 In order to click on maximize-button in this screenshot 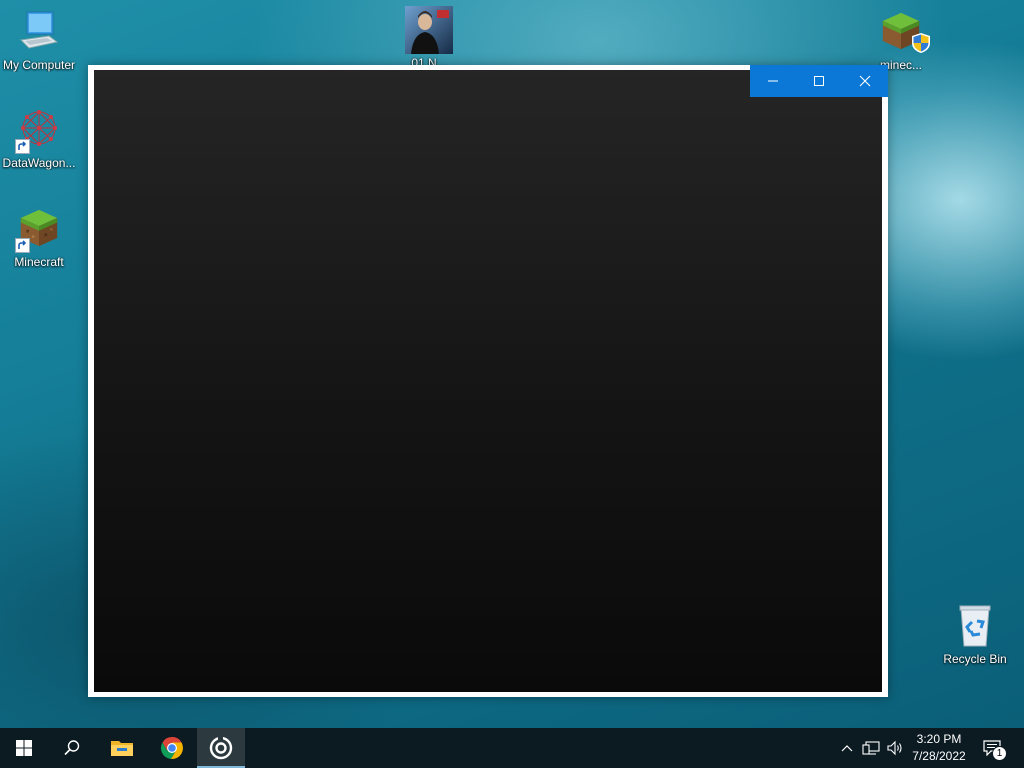, I will do `click(819, 81)`.